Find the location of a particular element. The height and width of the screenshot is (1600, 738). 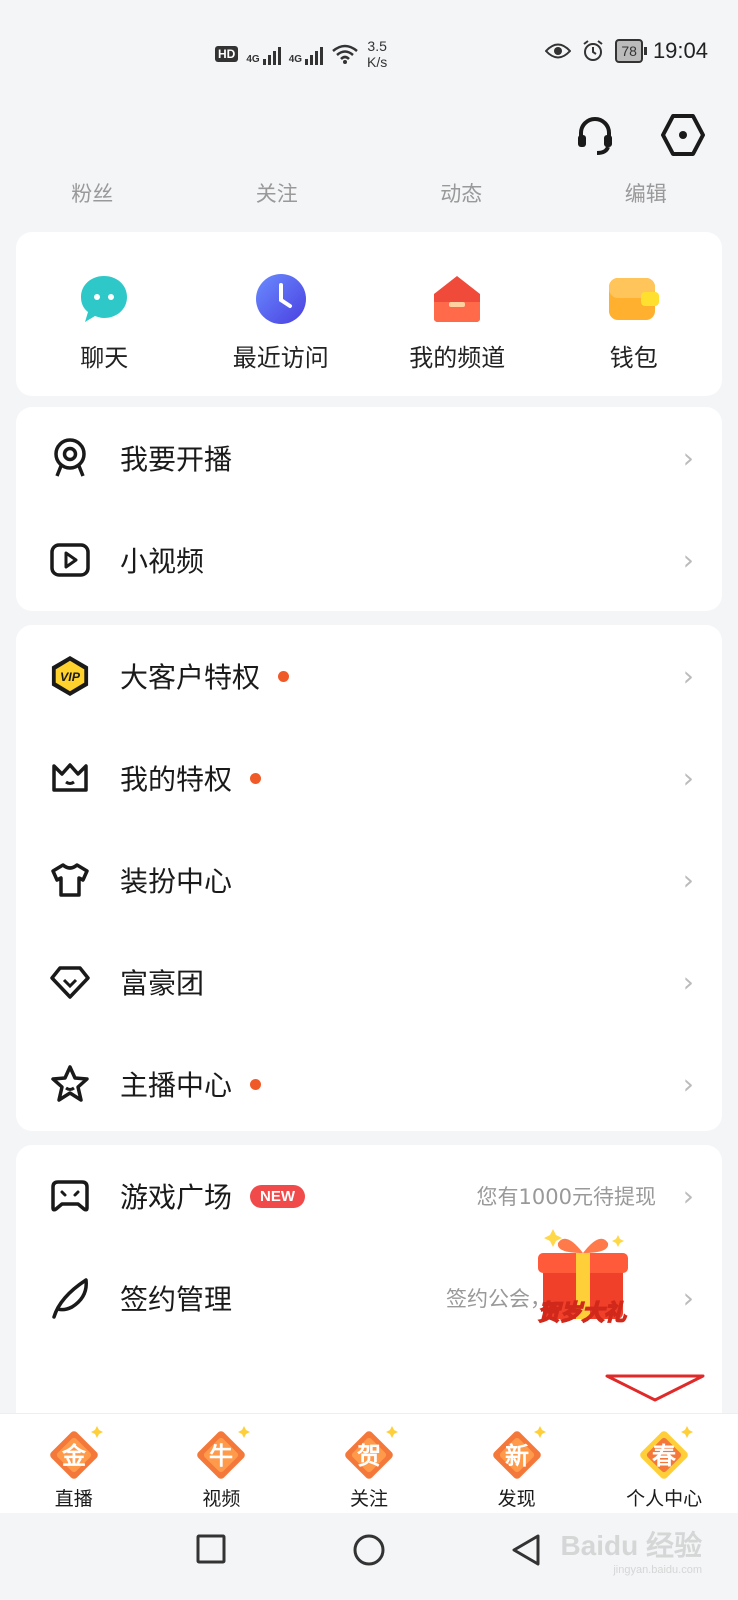

quick-actions-card: 聊天 最近访问 我的频道 钱包 is located at coordinates (369, 314).